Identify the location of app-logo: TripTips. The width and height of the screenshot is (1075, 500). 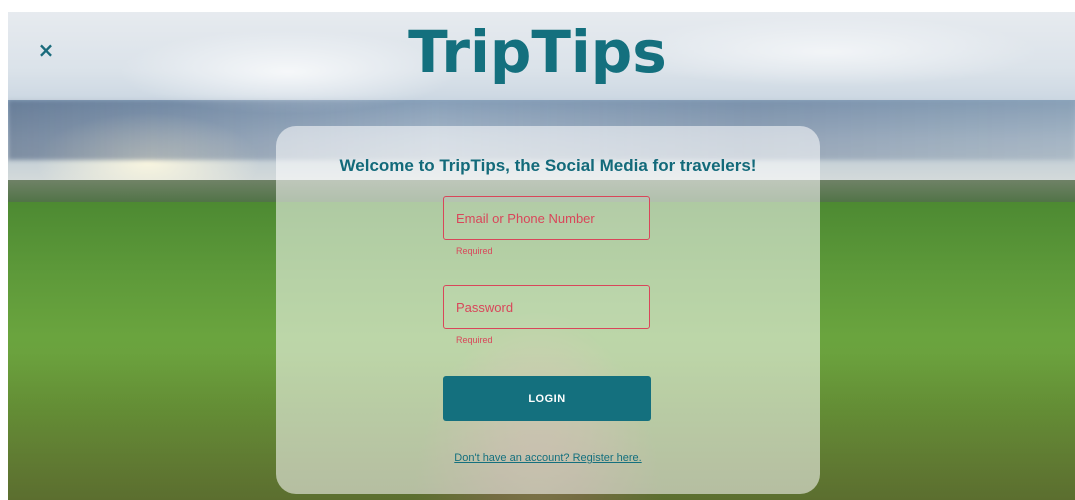
(537, 52).